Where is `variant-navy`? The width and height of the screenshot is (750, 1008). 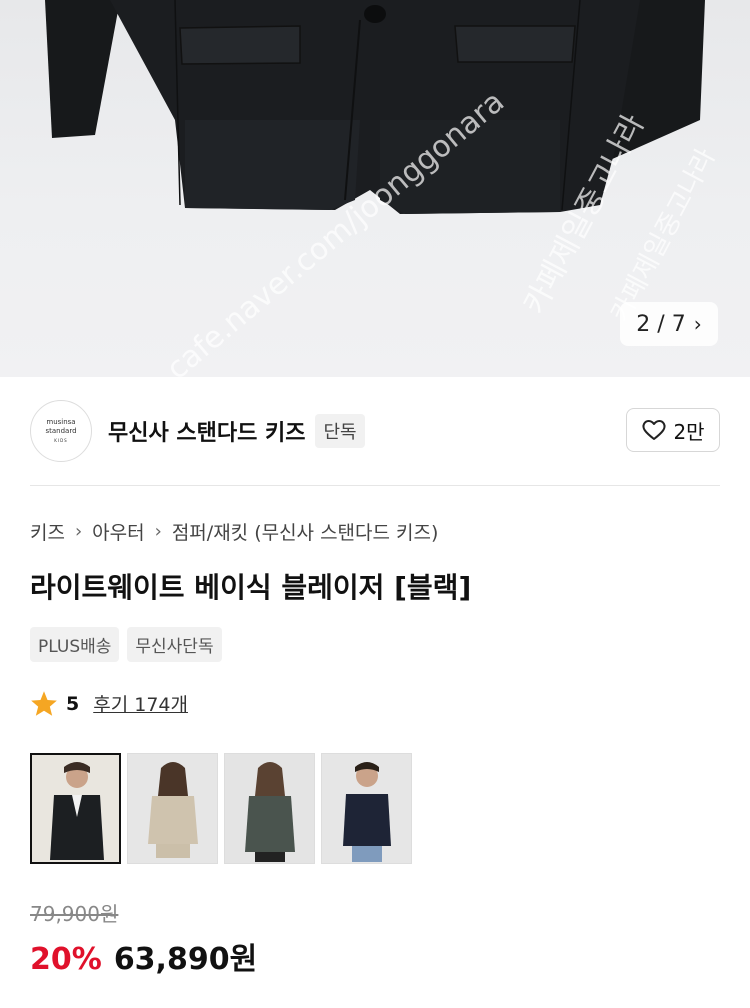 variant-navy is located at coordinates (366, 808).